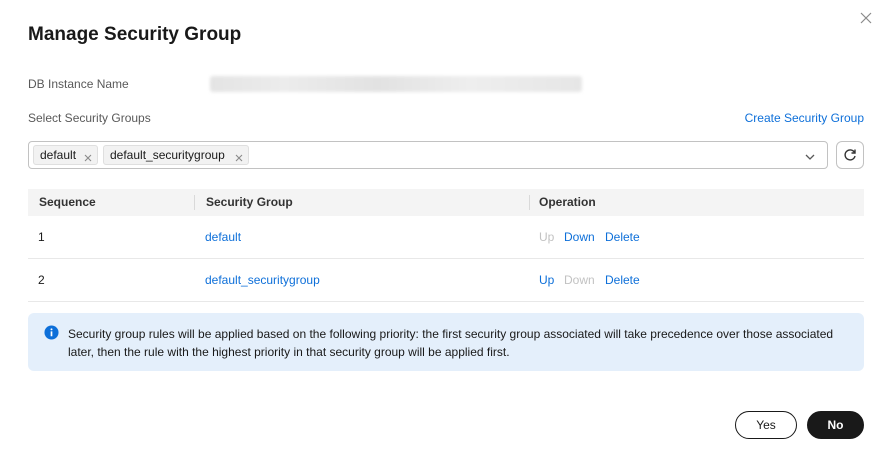 This screenshot has height=465, width=890. I want to click on info-icon, so click(51, 335).